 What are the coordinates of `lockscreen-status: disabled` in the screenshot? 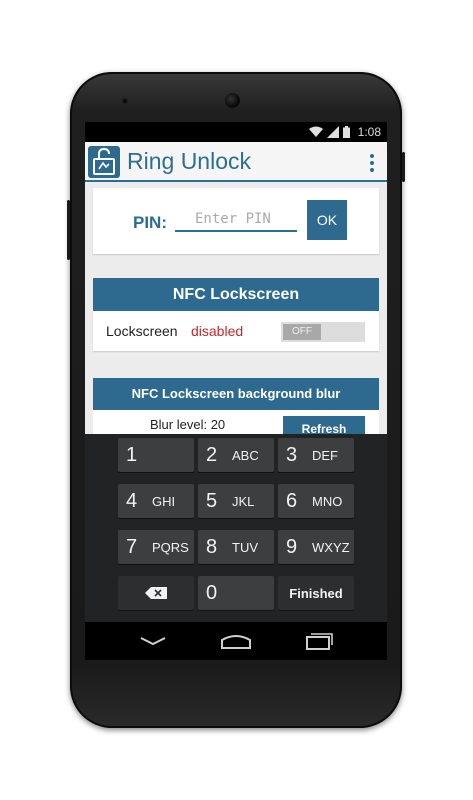 It's located at (217, 331).